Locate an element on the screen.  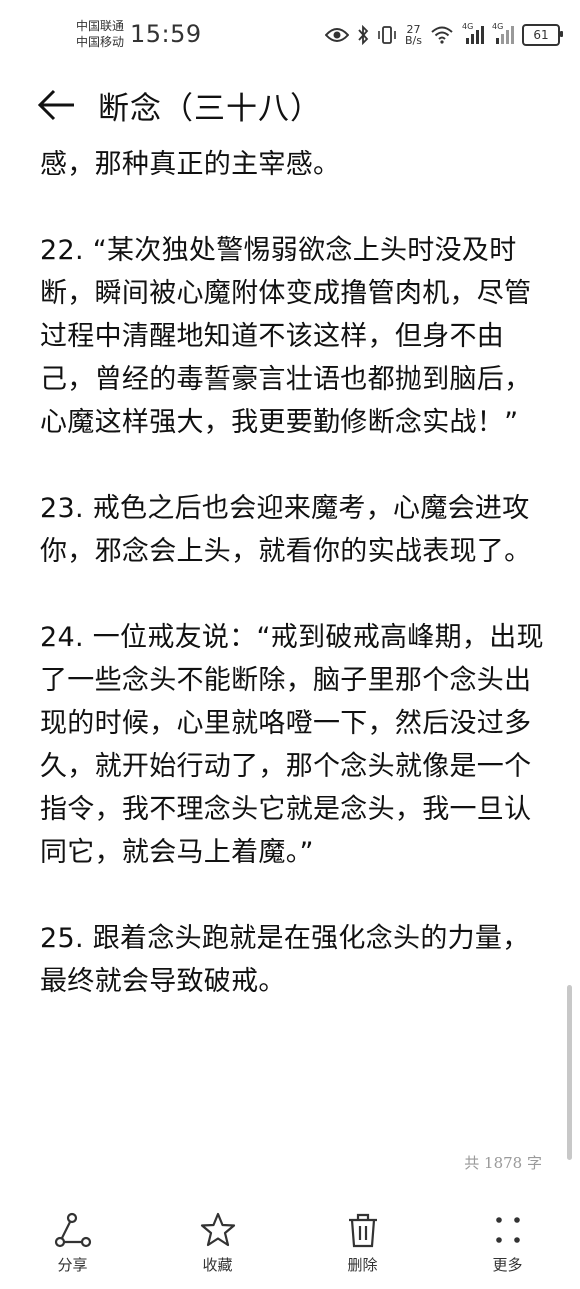
net-speed: 27 B/s is located at coordinates (413, 35).